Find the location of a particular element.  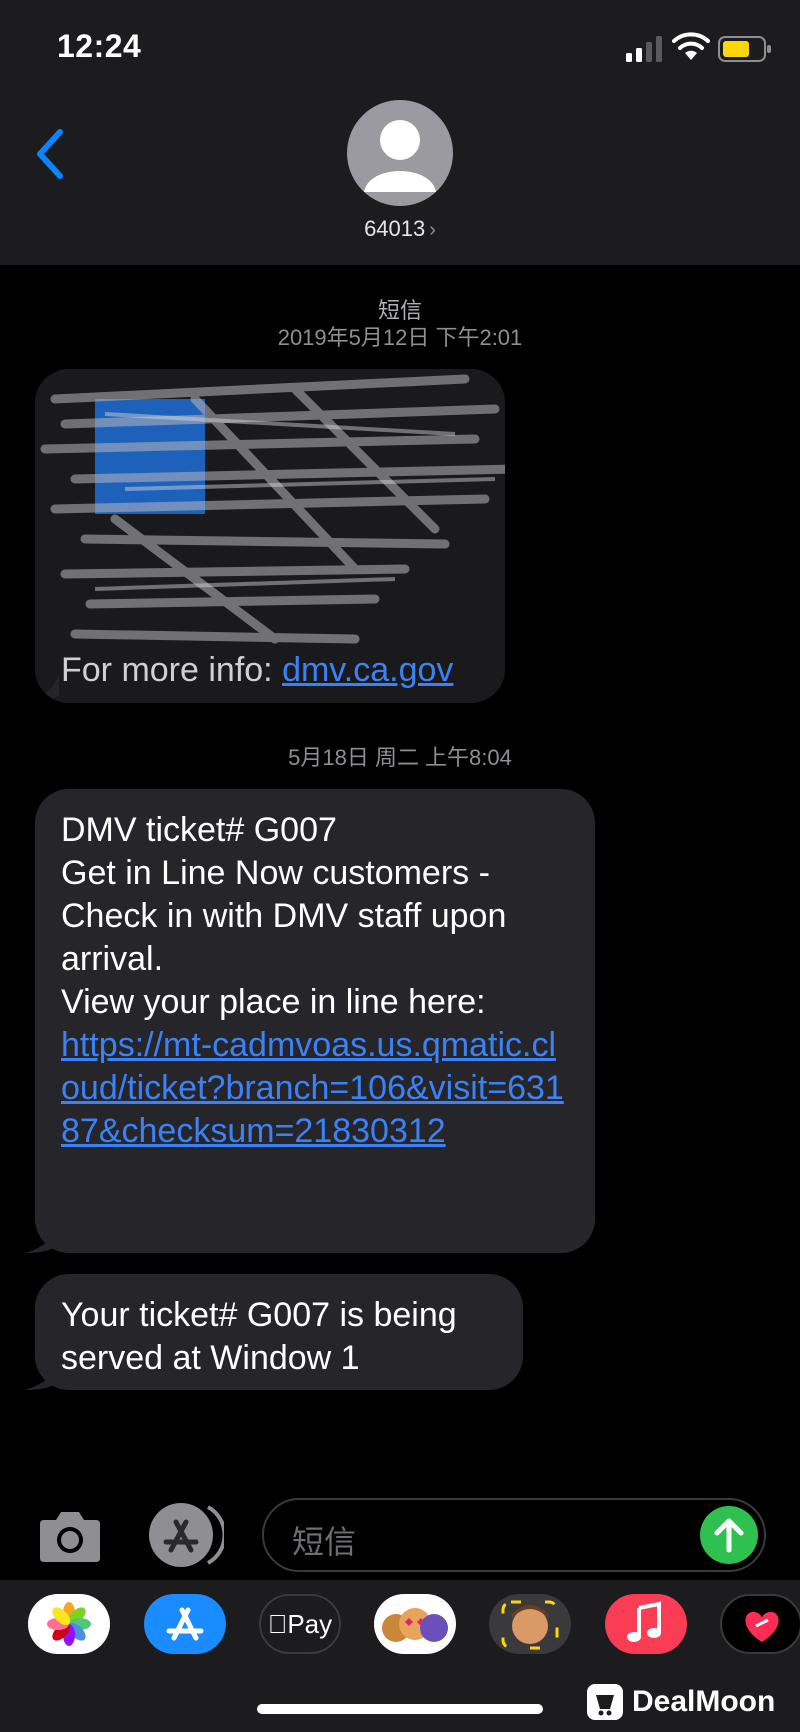

message-input: 短信 is located at coordinates (514, 1535).